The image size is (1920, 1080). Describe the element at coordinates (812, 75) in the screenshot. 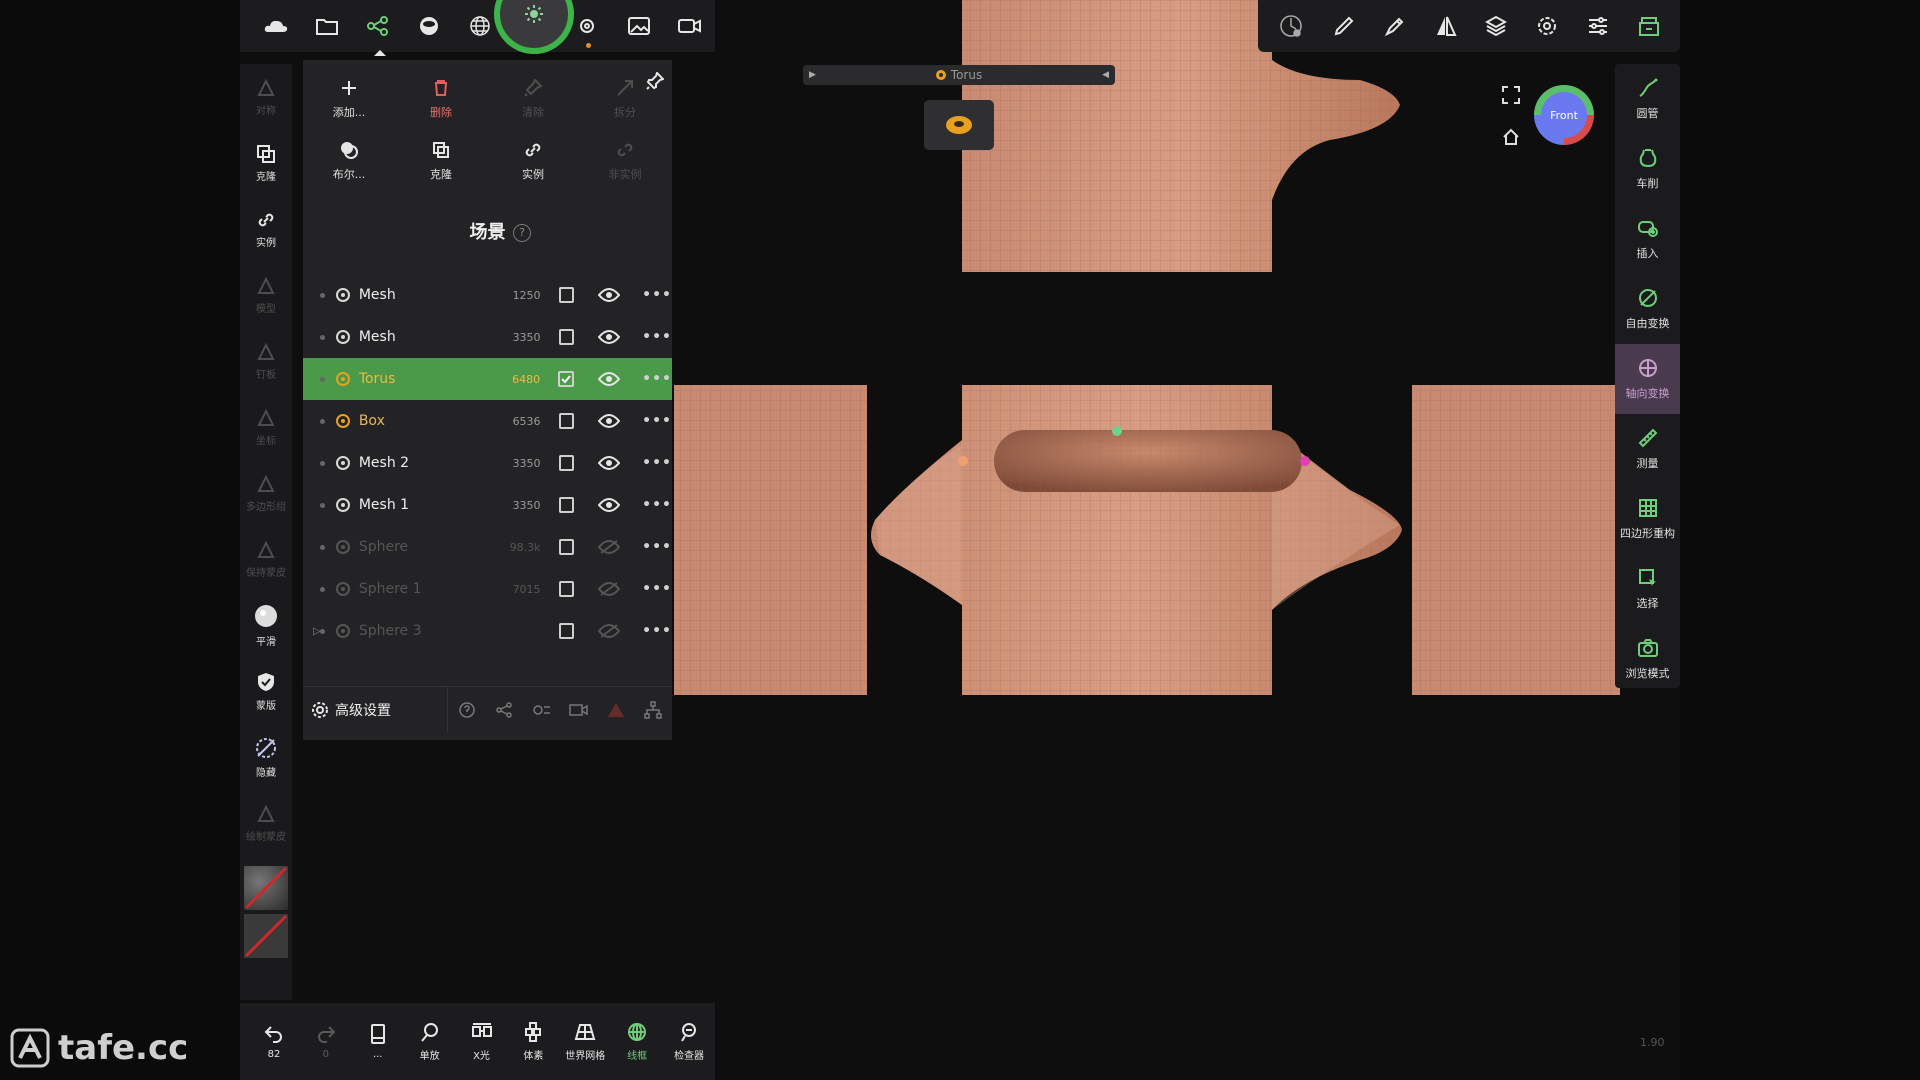

I see `collapse-left-icon: ▶` at that location.